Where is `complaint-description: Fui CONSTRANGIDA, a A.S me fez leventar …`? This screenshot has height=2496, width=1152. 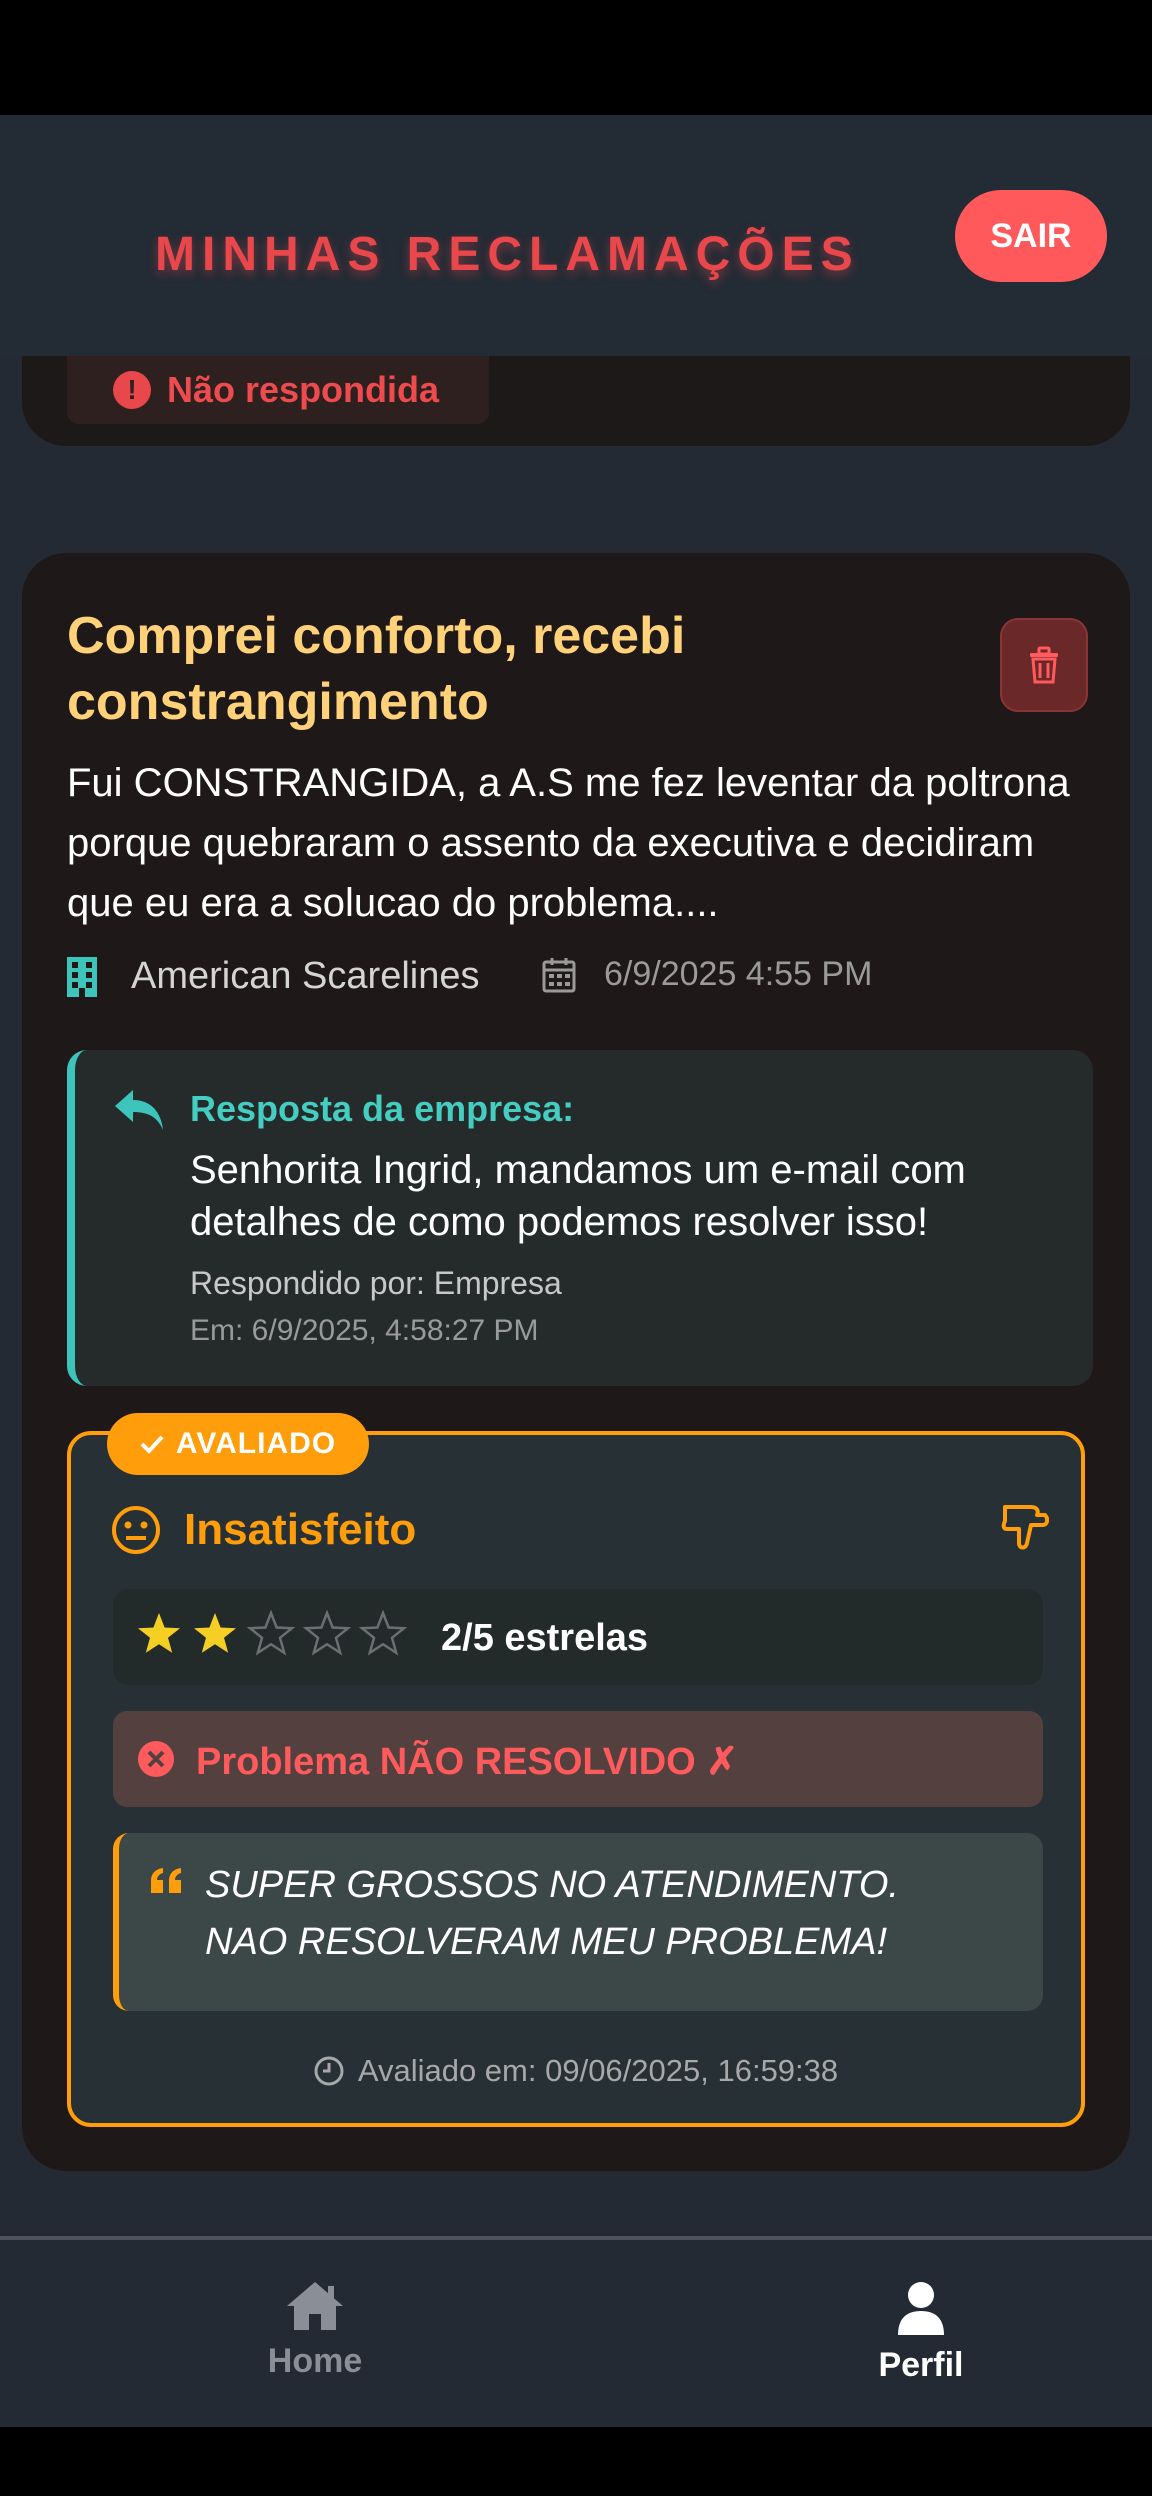 complaint-description: Fui CONSTRANGIDA, a A.S me fez leventar … is located at coordinates (568, 843).